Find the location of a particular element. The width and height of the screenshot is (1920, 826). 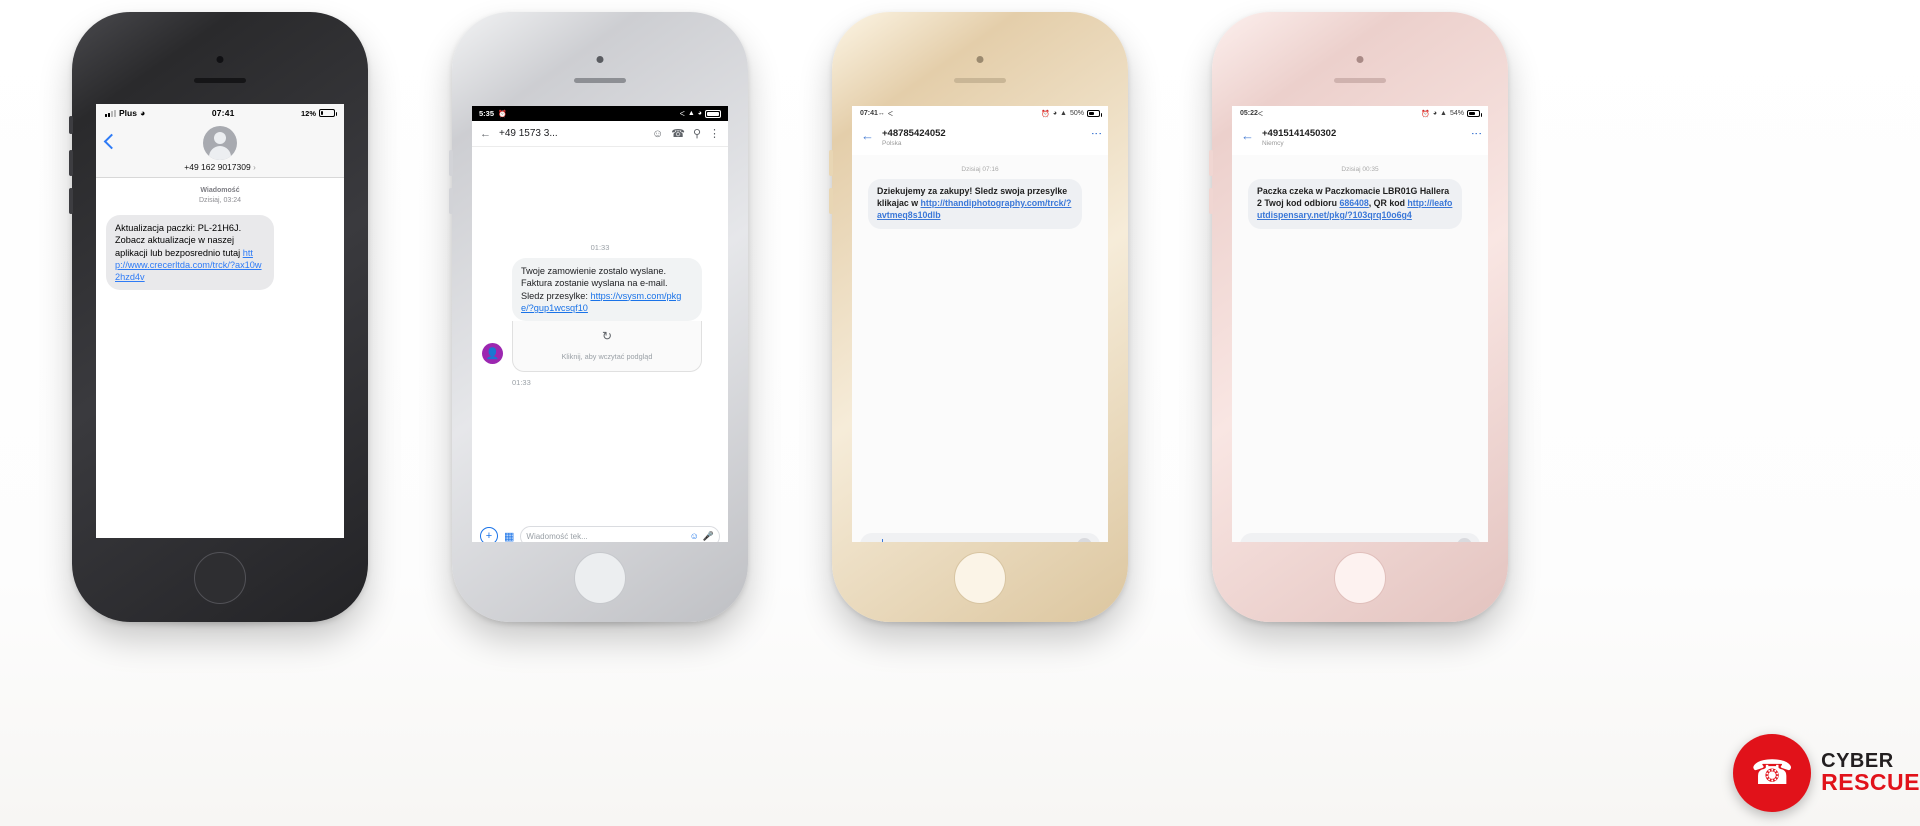

pickup-code-link: 686408 is located at coordinates (1353, 203).